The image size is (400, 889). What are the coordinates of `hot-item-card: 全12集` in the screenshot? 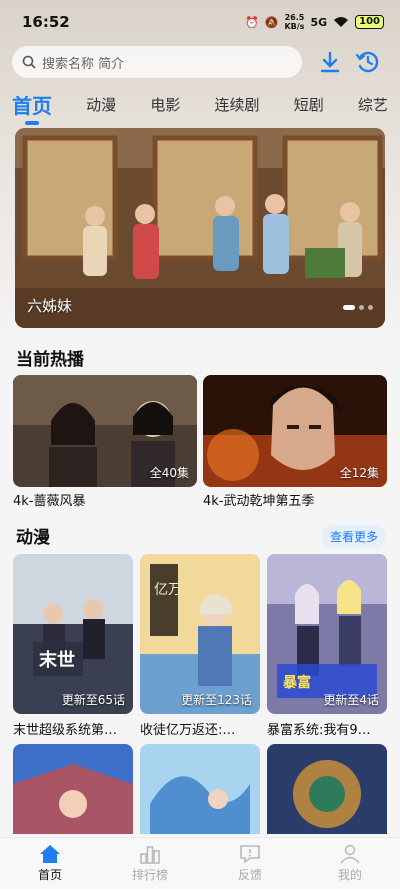 It's located at (295, 431).